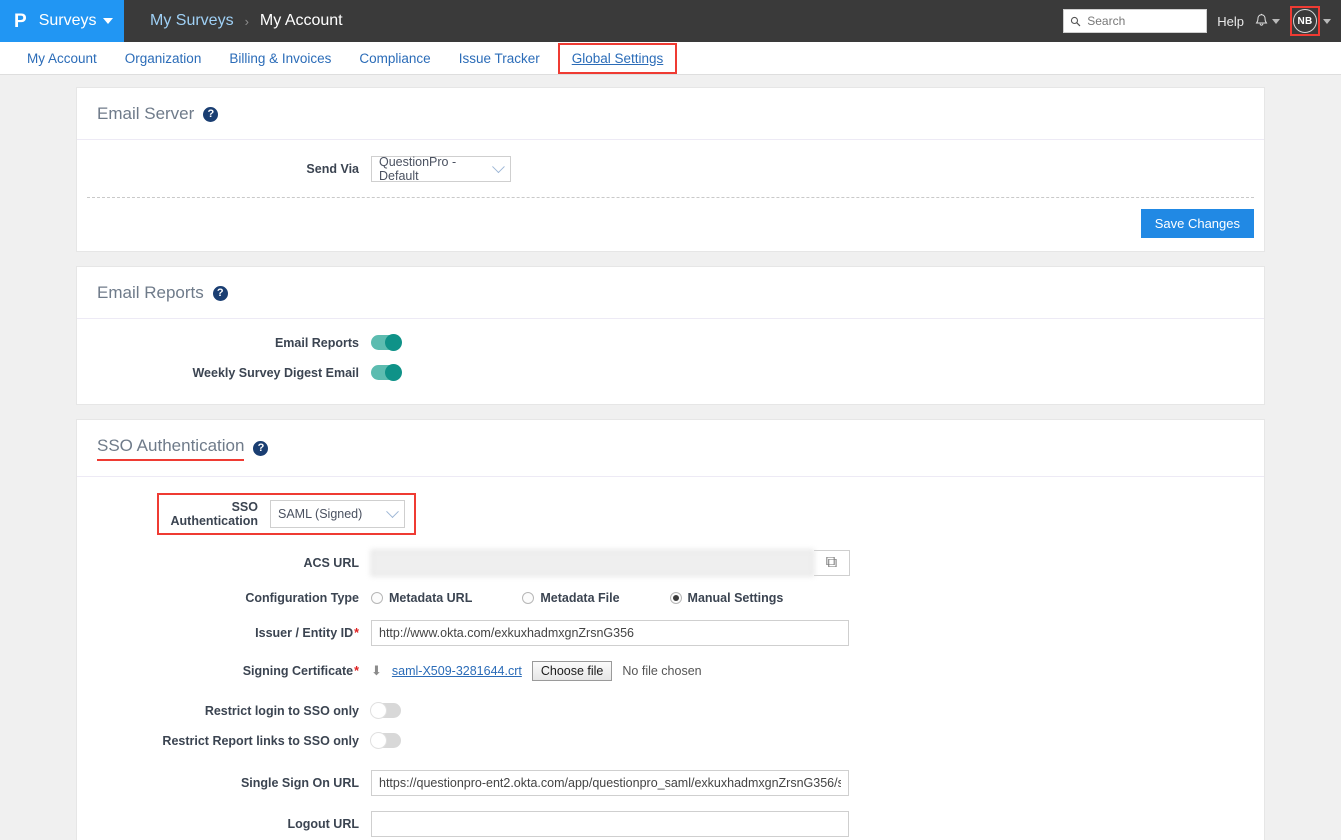 Image resolution: width=1341 pixels, height=840 pixels. I want to click on restrict-report-row: Restrict Report links to SSO only, so click(670, 740).